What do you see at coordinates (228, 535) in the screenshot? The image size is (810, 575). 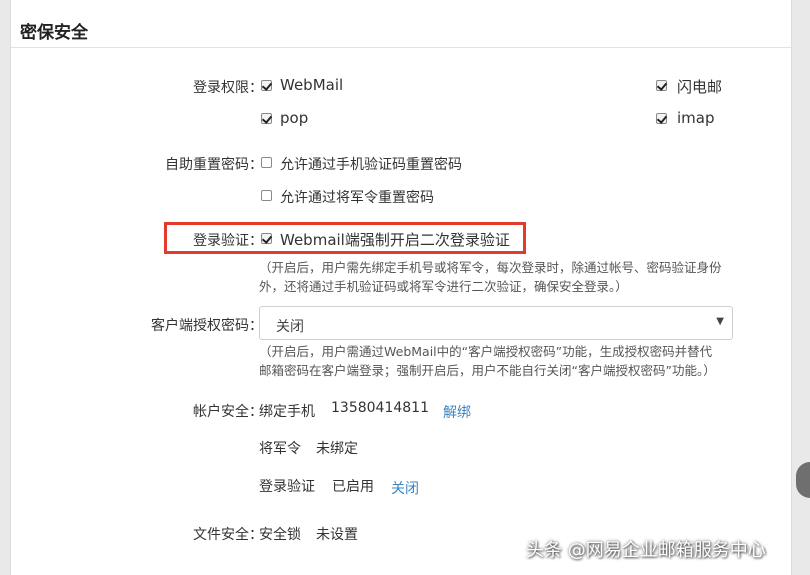 I see `file-security-label: 文件安全：` at bounding box center [228, 535].